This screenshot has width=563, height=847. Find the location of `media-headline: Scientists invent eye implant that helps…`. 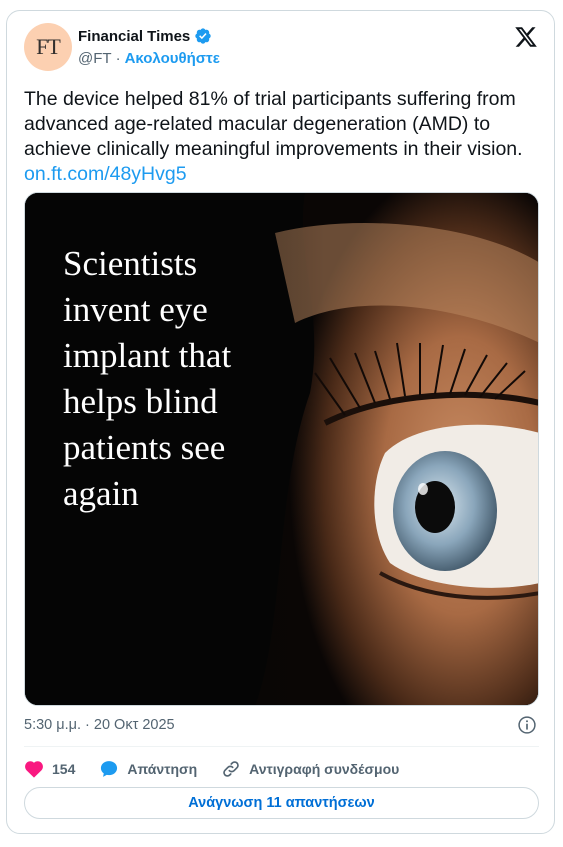

media-headline: Scientists invent eye implant that helps… is located at coordinates (147, 378).